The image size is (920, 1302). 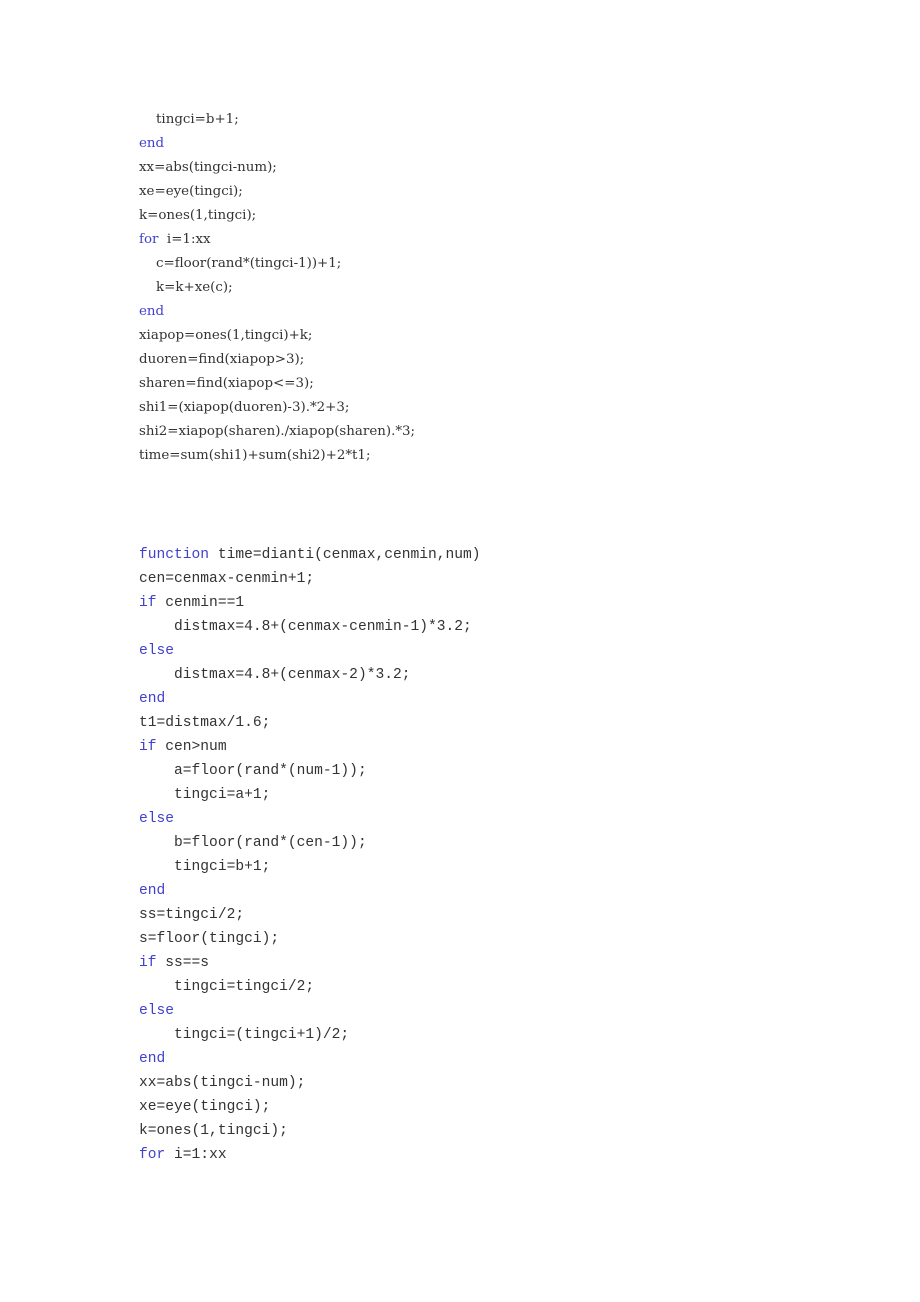 What do you see at coordinates (192, 915) in the screenshot?
I see `code-text: ss=tingci/2;` at bounding box center [192, 915].